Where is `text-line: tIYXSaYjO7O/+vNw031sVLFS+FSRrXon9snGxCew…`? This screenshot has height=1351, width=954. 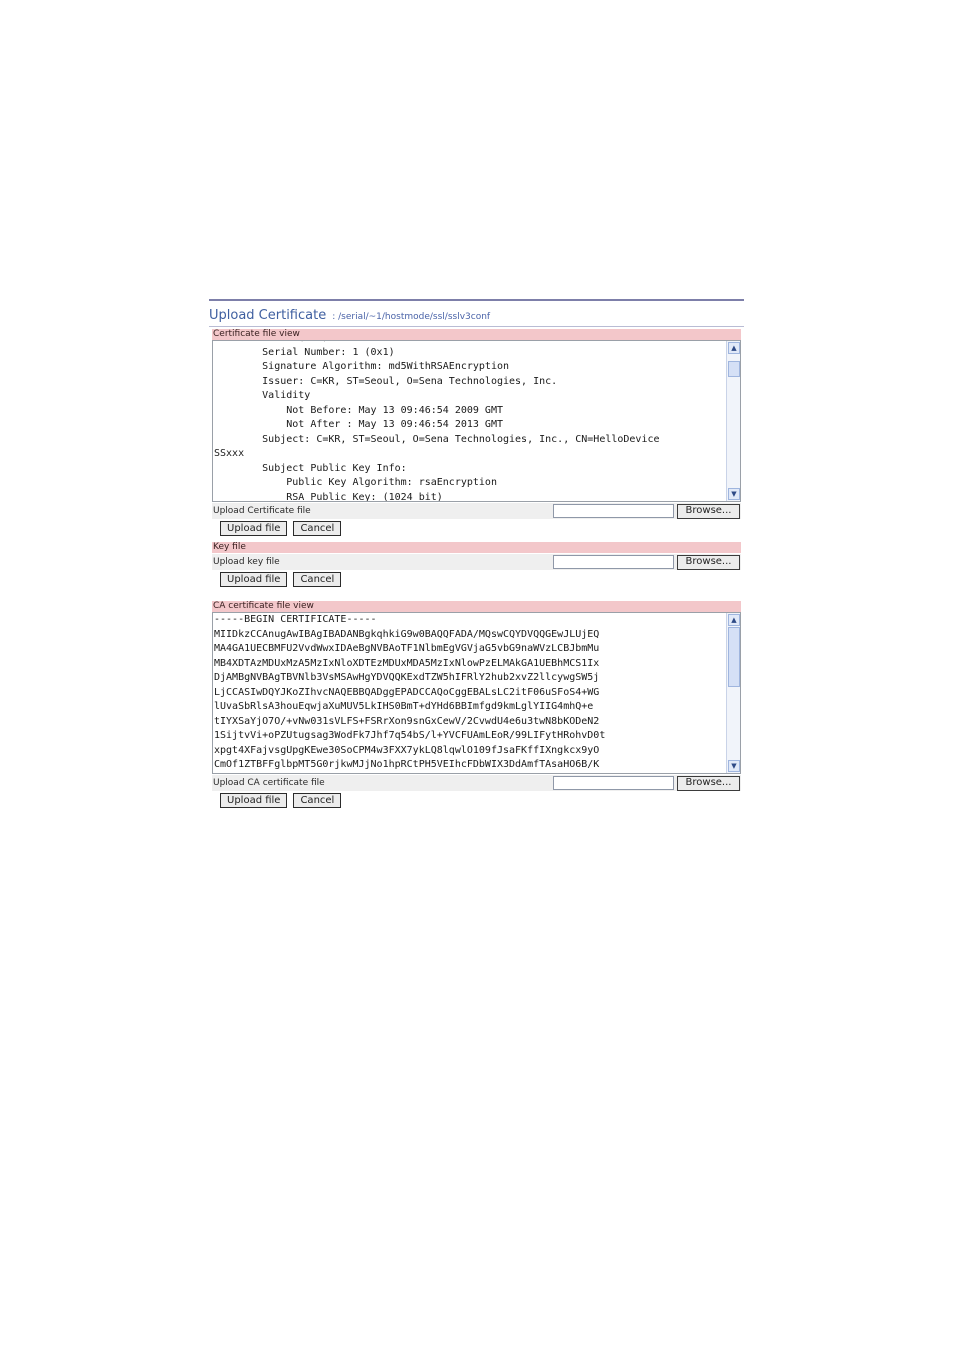 text-line: tIYXSaYjO7O/+vNw031sVLFS+FSRrXon9snGxCew… is located at coordinates (407, 721).